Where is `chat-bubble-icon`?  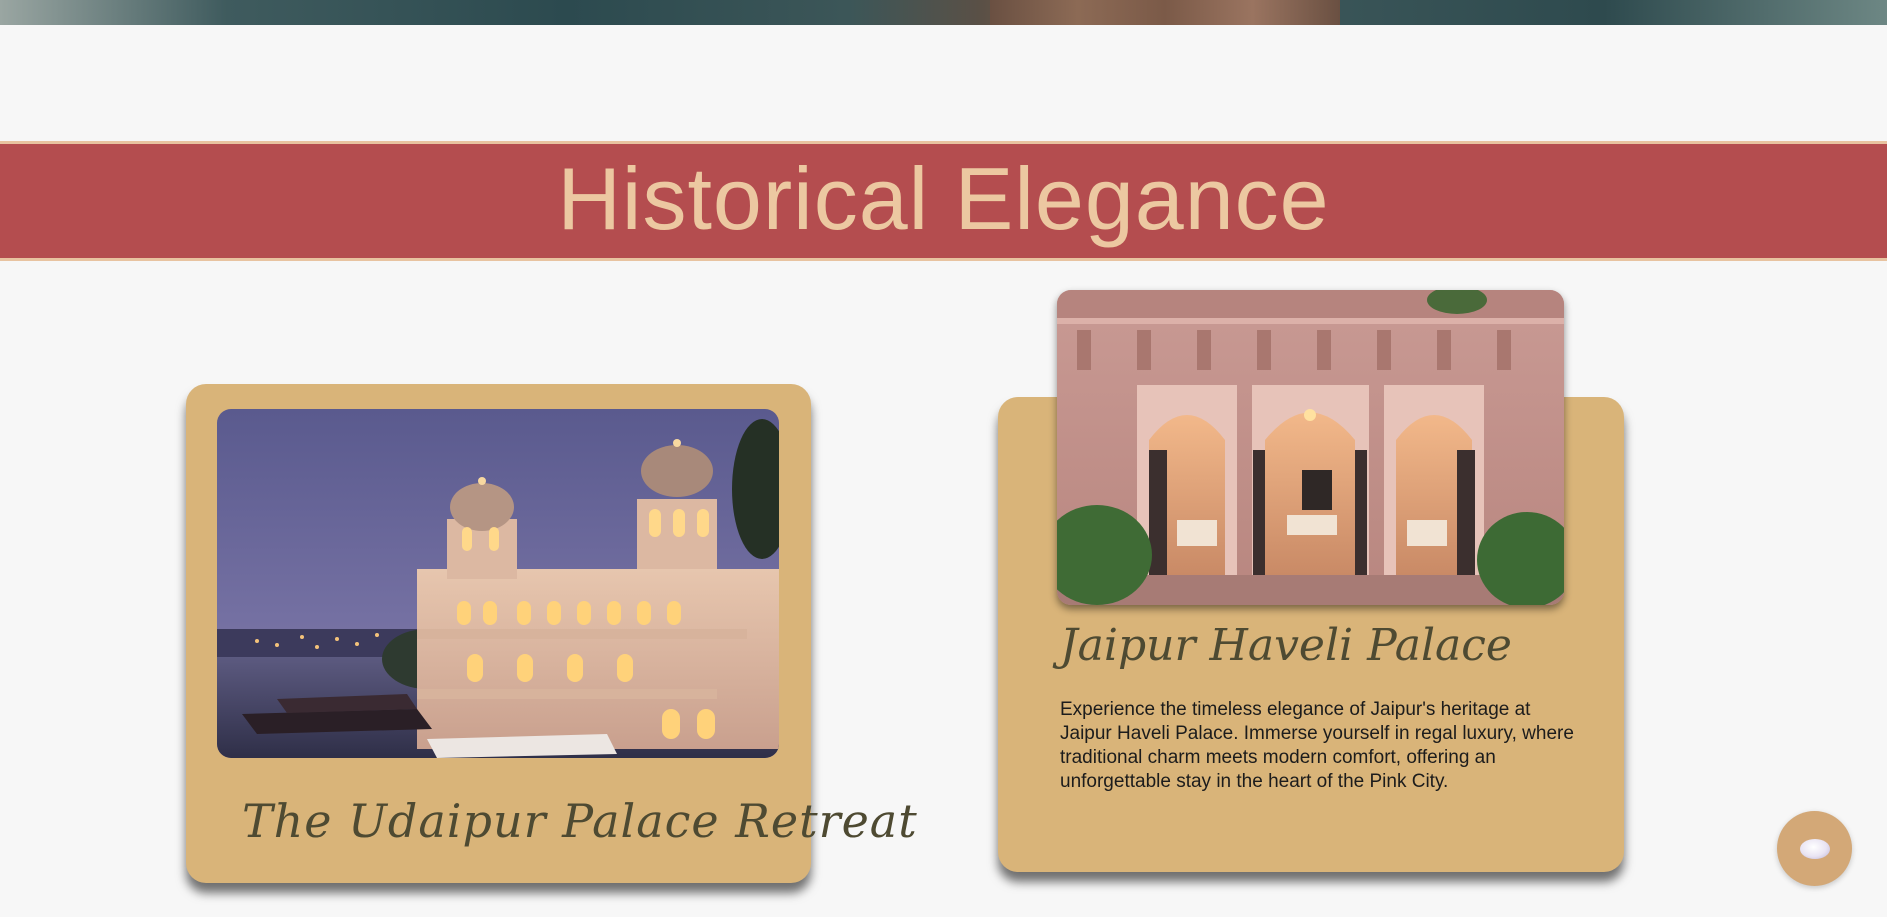
chat-bubble-icon is located at coordinates (1814, 848).